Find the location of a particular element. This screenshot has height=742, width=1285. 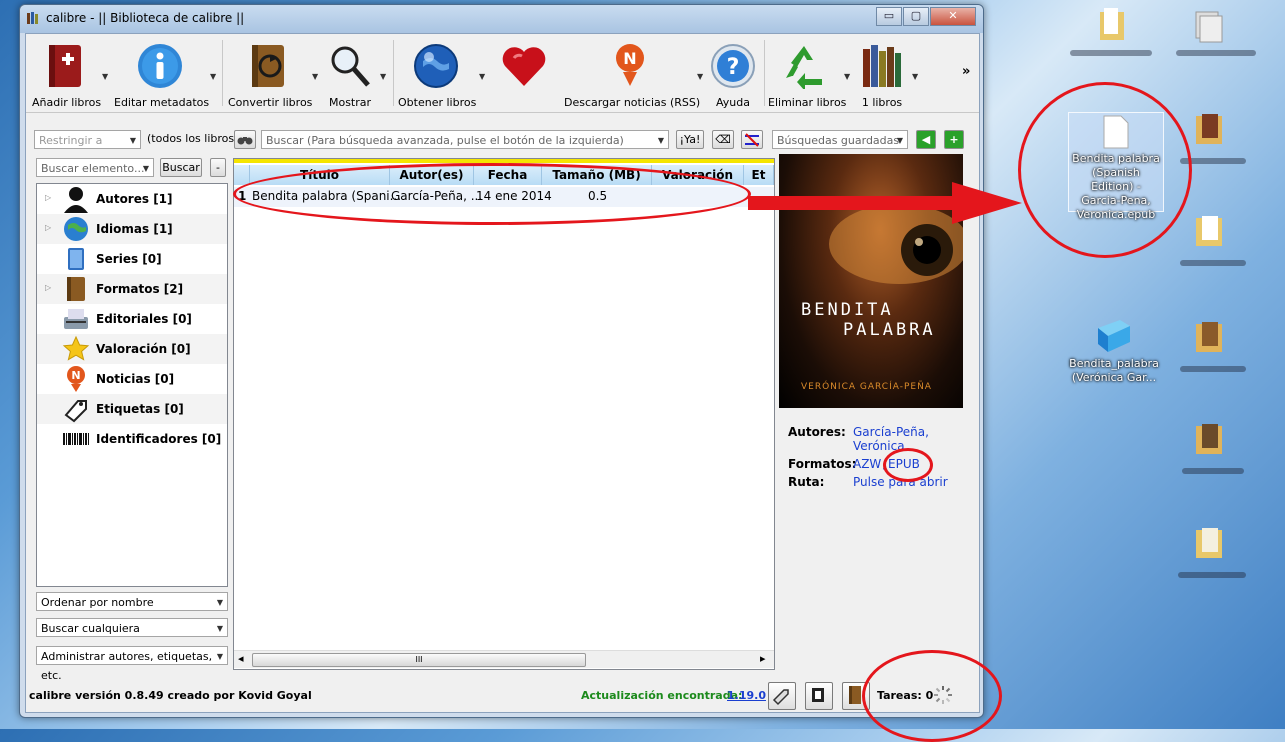

cover-flow-icon is located at coordinates (818, 699).